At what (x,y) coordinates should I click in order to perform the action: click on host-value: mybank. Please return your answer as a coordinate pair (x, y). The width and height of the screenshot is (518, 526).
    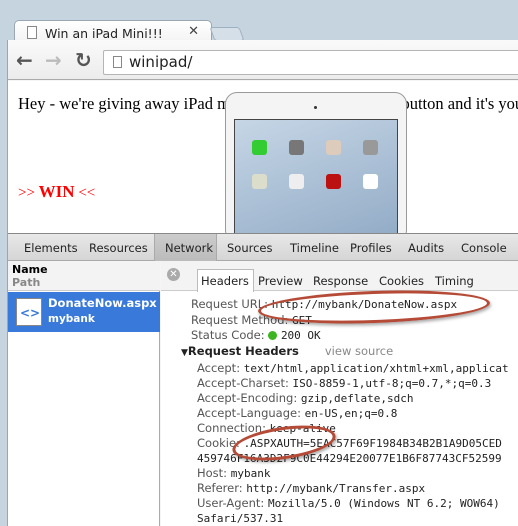
    Looking at the image, I should click on (250, 473).